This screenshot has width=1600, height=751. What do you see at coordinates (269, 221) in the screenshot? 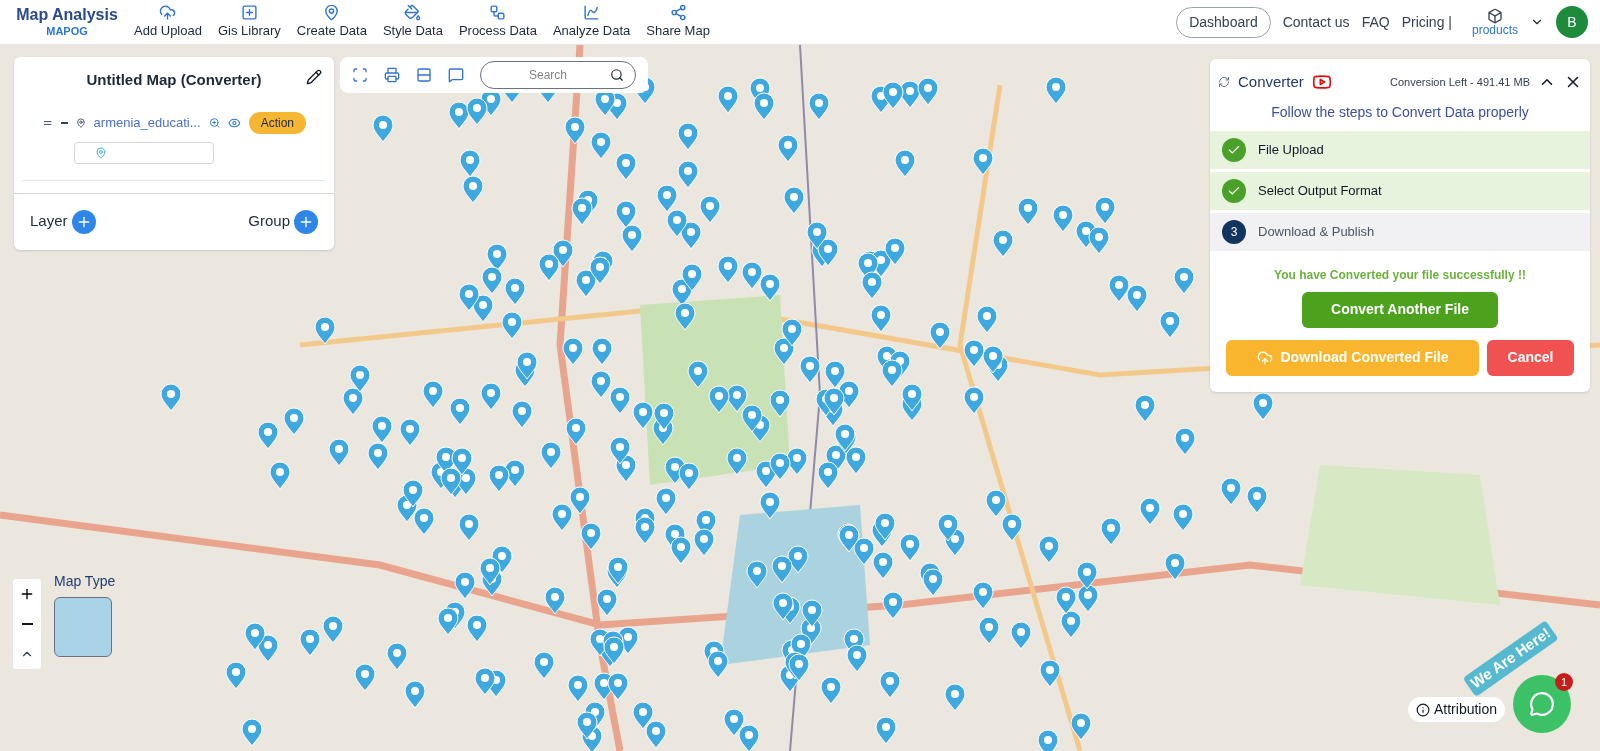
I see `group-label: Group` at bounding box center [269, 221].